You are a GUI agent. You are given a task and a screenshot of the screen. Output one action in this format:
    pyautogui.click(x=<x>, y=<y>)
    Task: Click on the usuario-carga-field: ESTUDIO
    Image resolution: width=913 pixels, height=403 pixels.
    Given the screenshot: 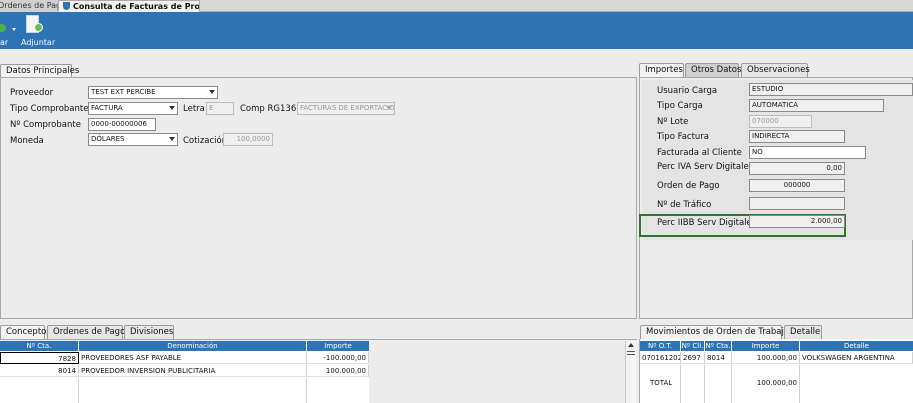 What is the action you would take?
    pyautogui.click(x=831, y=89)
    